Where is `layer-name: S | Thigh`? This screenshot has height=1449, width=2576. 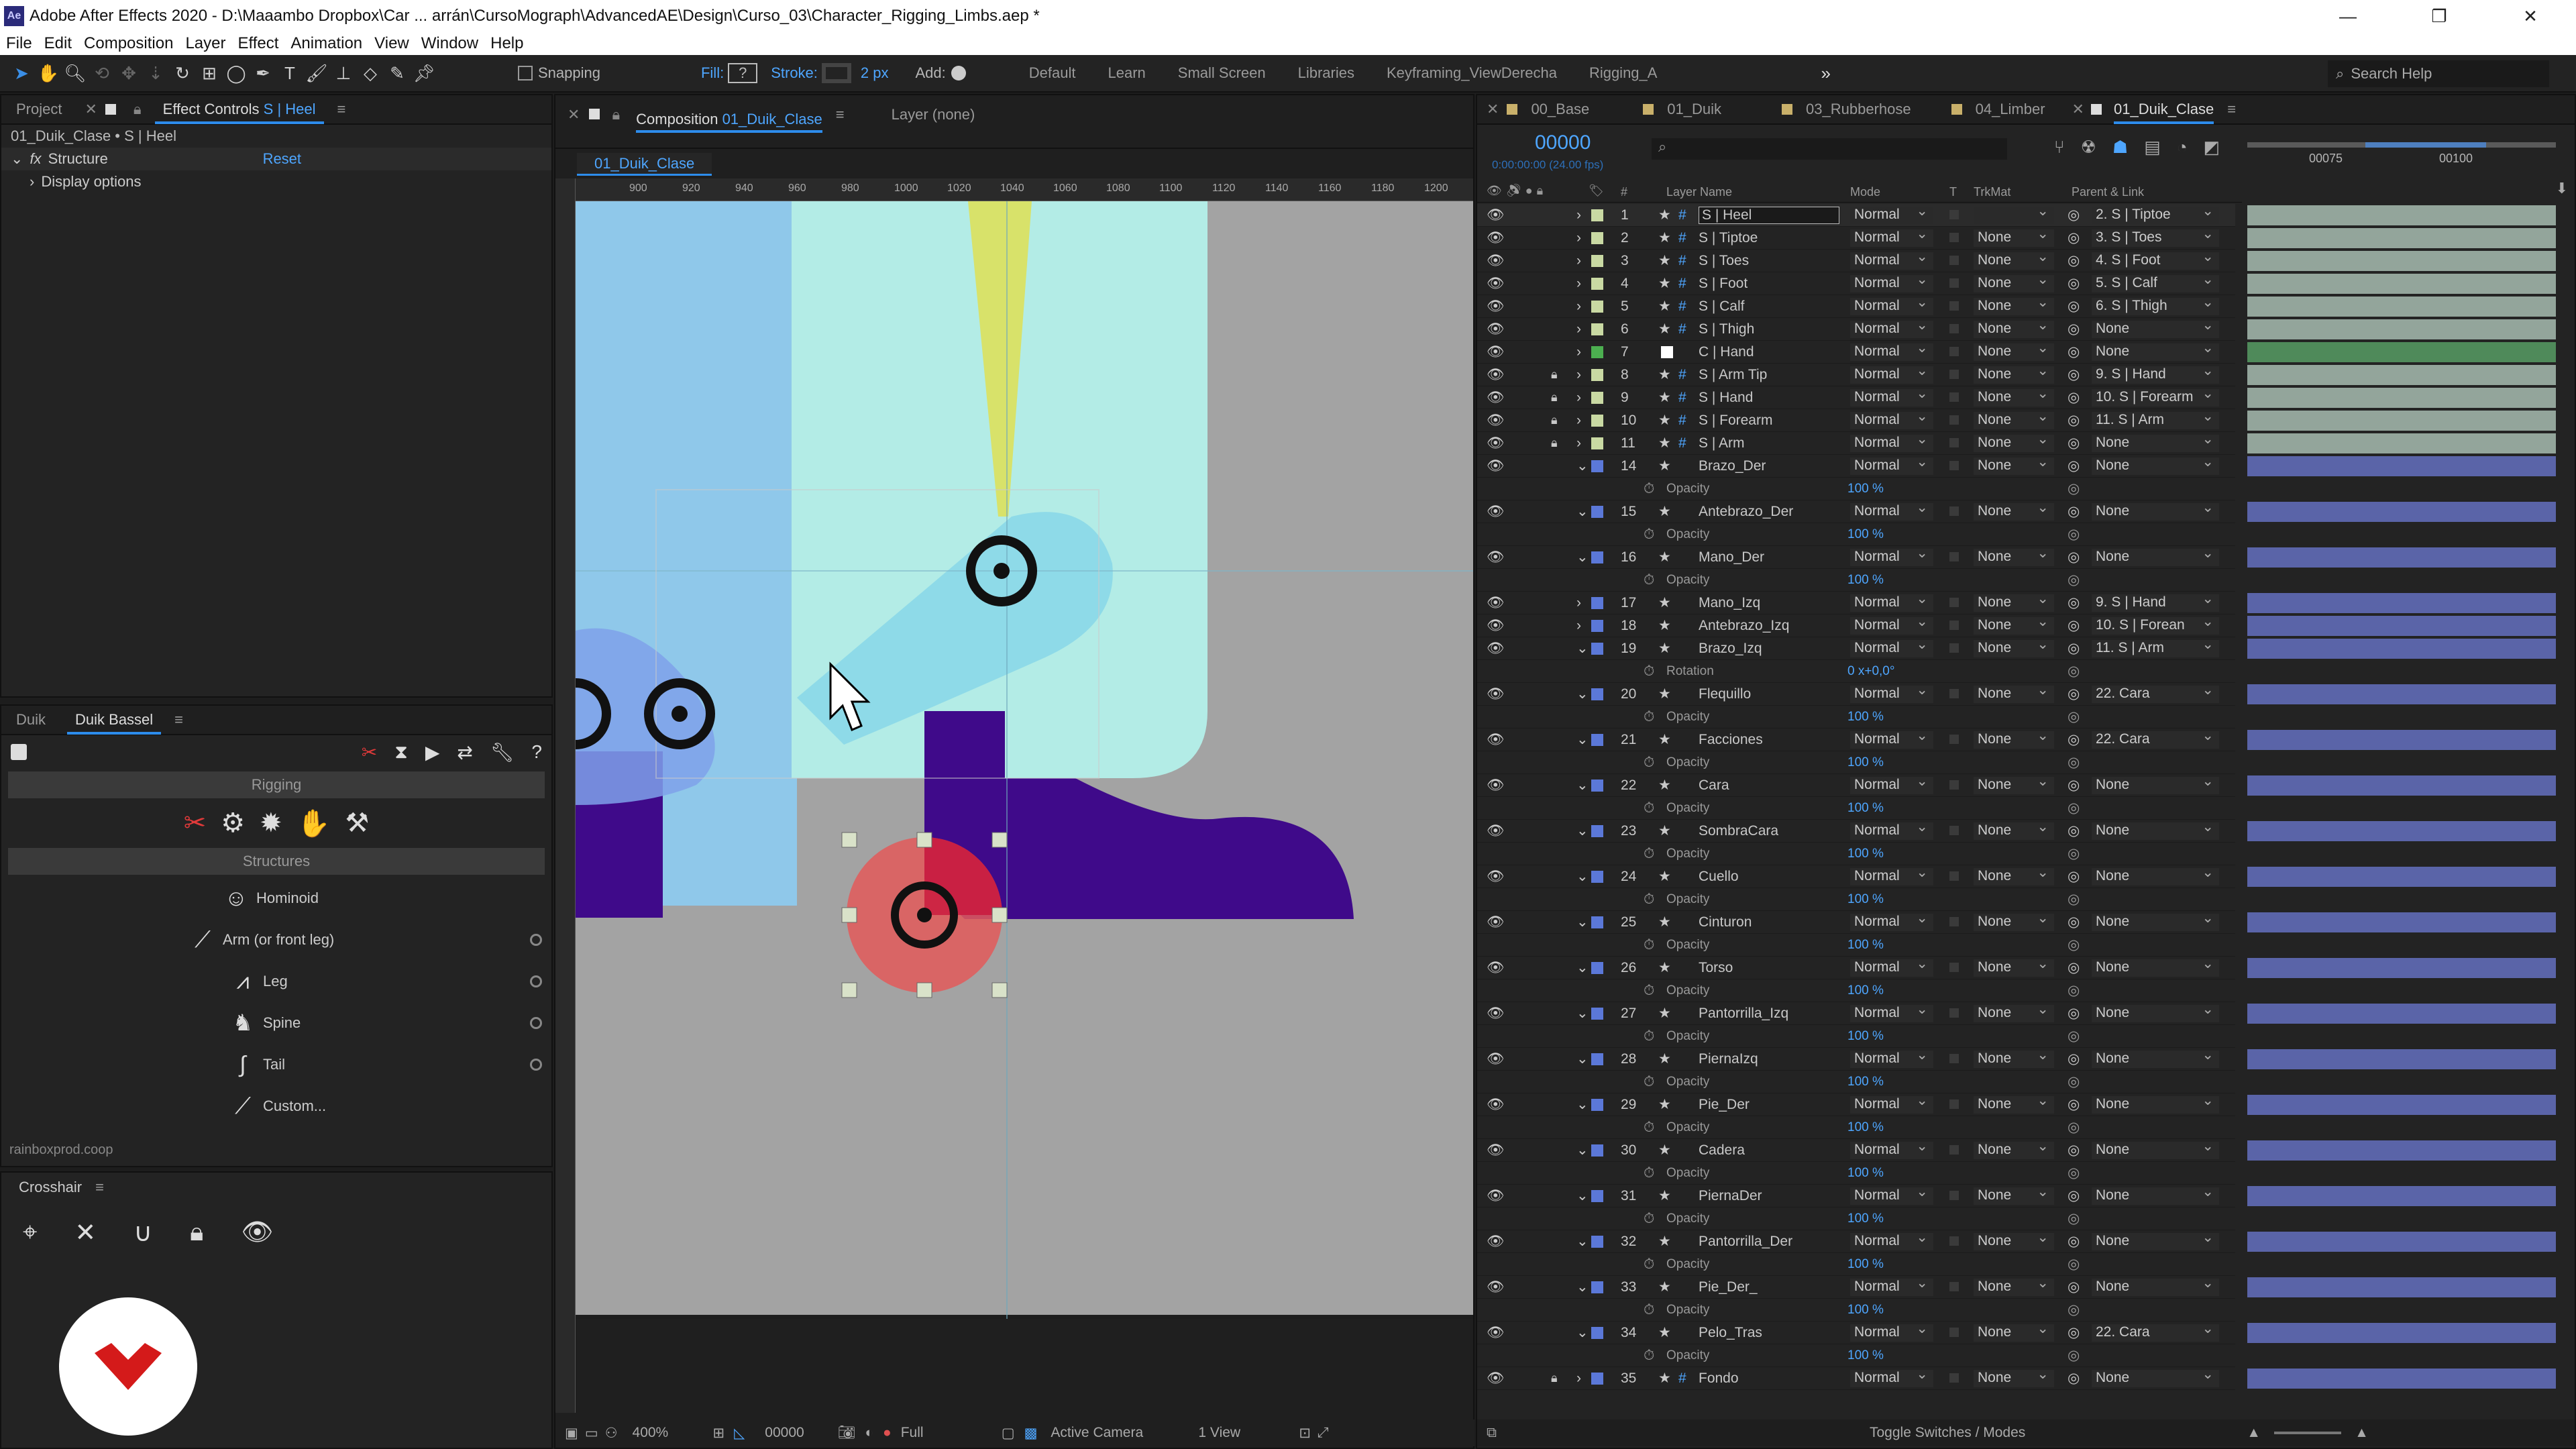
layer-name: S | Thigh is located at coordinates (1726, 329).